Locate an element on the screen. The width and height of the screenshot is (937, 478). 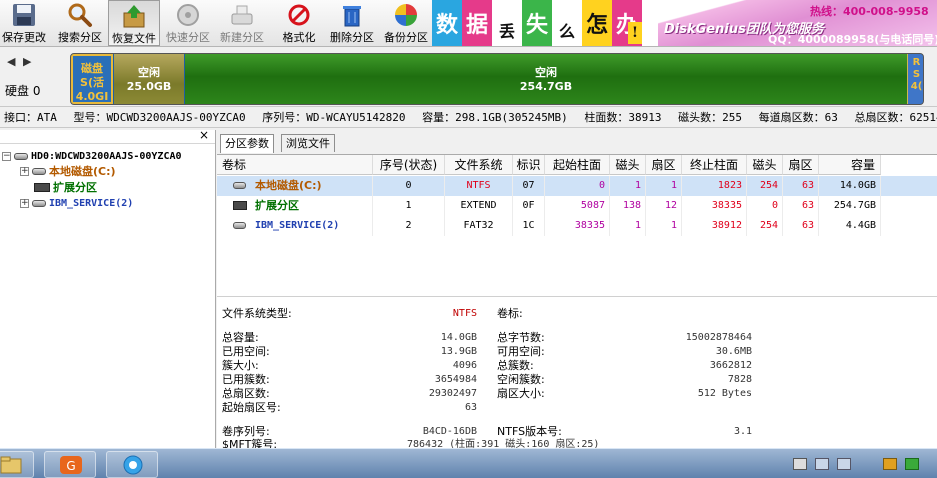
disk-quick-icon is located at coordinates (188, 15).